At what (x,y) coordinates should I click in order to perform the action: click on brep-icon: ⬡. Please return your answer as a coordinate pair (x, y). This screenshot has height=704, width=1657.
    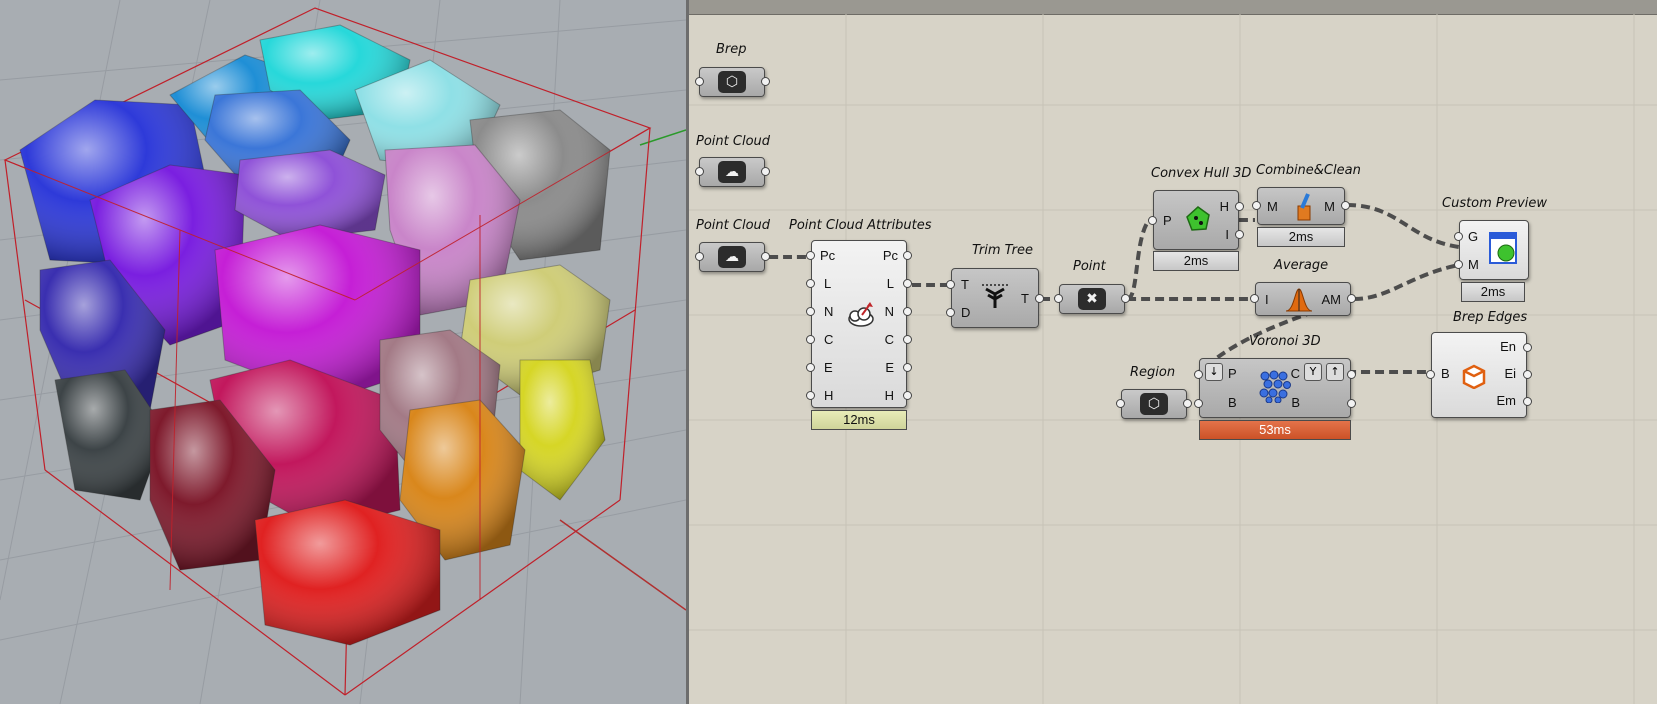
    Looking at the image, I should click on (732, 82).